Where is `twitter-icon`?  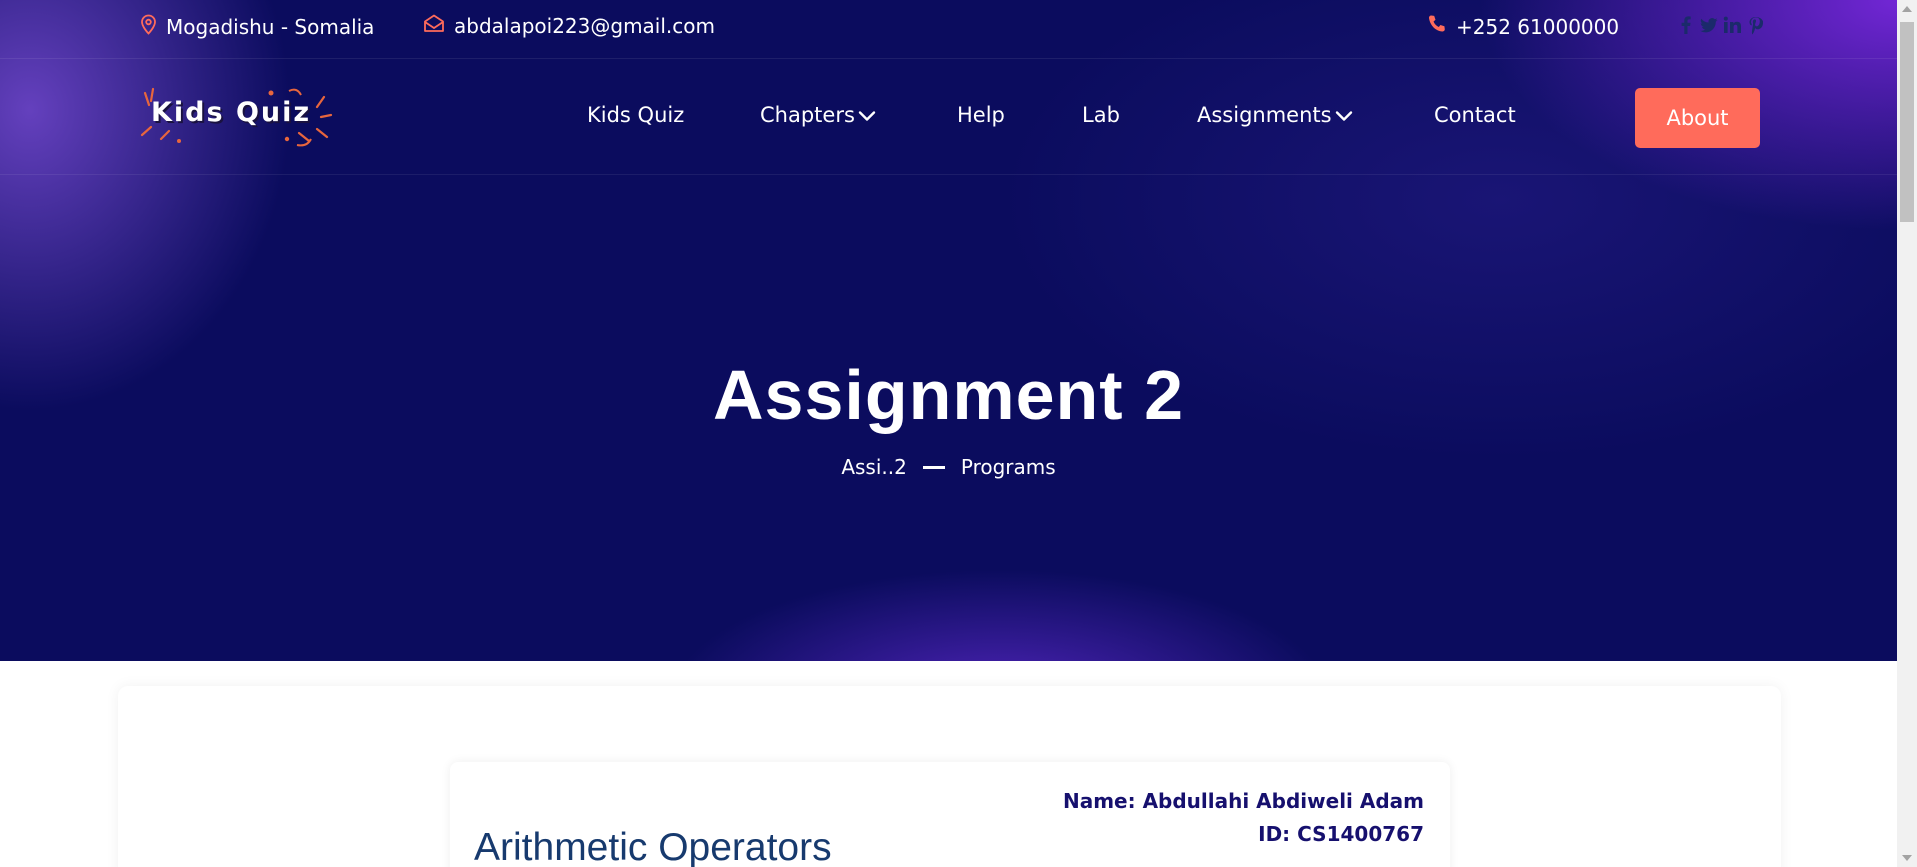
twitter-icon is located at coordinates (1709, 25).